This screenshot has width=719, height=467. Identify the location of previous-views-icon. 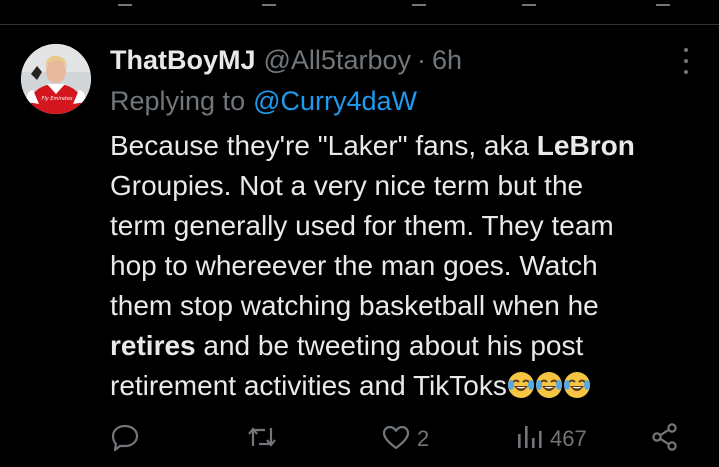
(529, 3).